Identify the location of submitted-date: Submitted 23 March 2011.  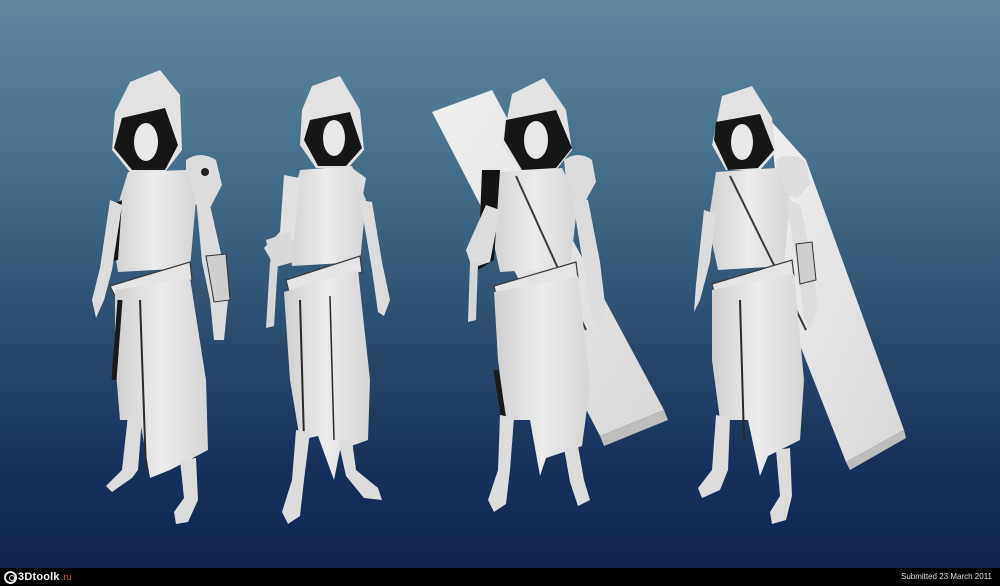
(946, 576).